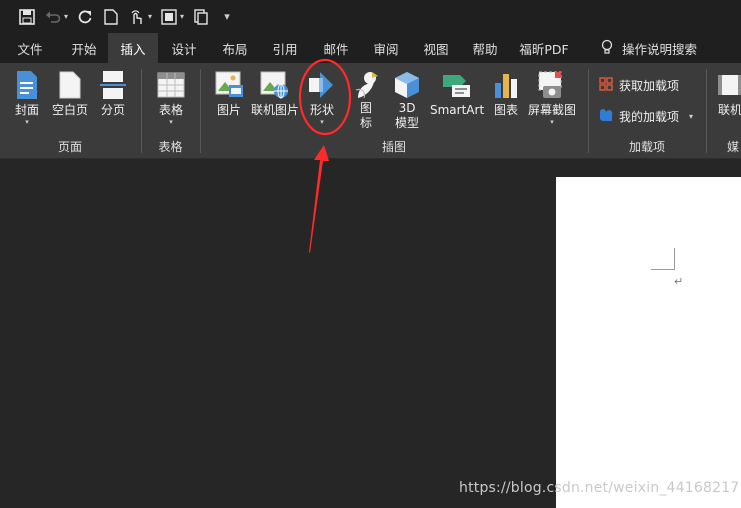 This screenshot has height=508, width=741. Describe the element at coordinates (319, 199) in the screenshot. I see `annotation-arrow` at that location.